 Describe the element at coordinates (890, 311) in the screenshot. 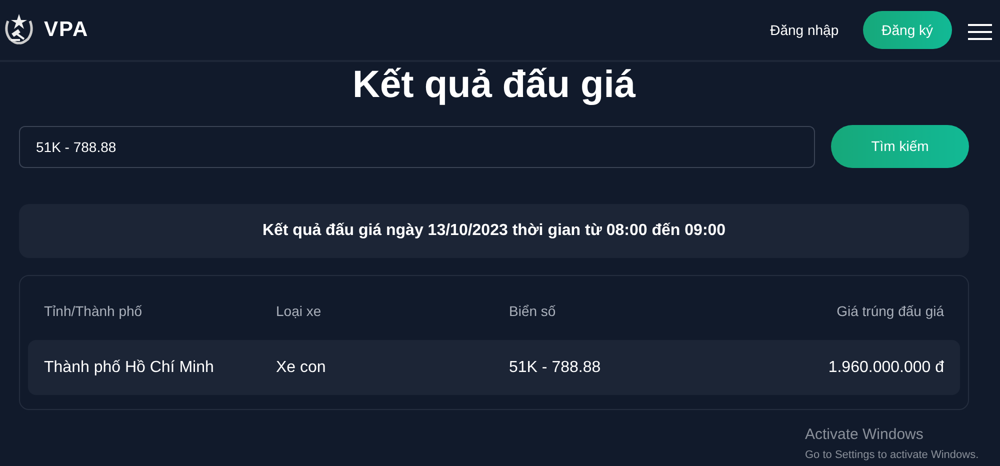

I see `column-header: Giá trúng đấu giá` at that location.